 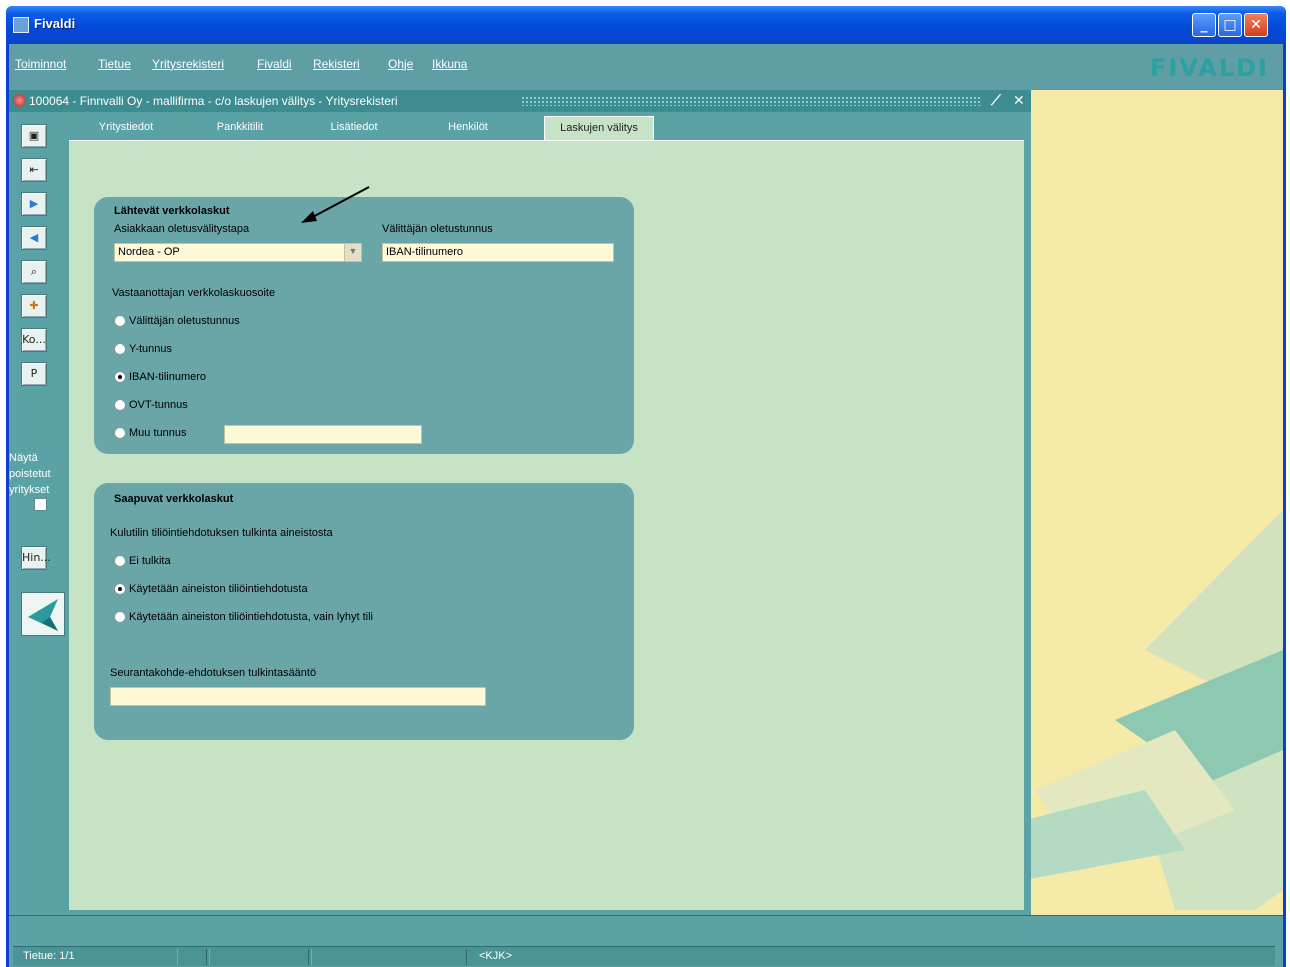 What do you see at coordinates (1019, 101) in the screenshot?
I see `form-close-icon: ✕` at bounding box center [1019, 101].